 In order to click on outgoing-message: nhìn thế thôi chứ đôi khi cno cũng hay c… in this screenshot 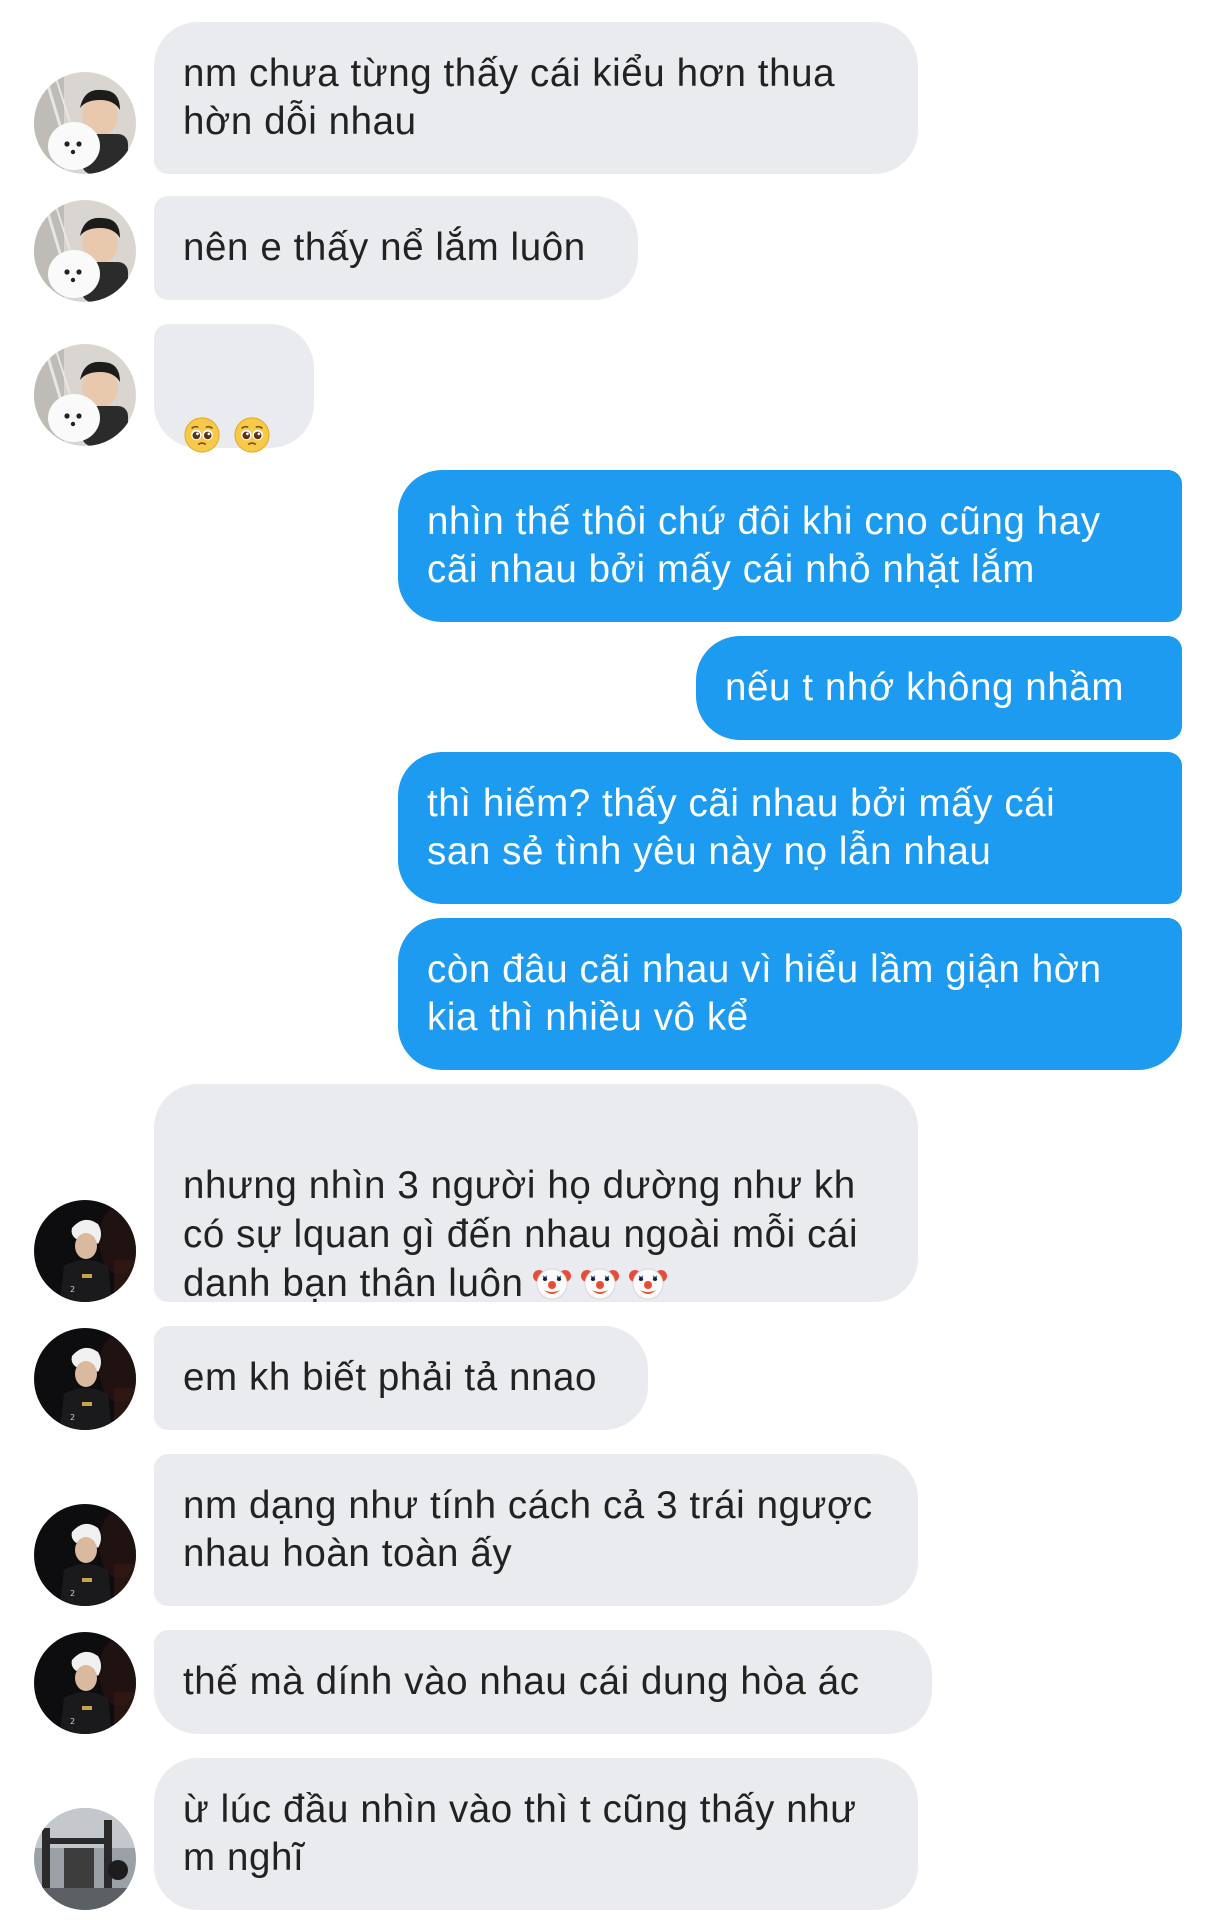, I will do `click(790, 546)`.